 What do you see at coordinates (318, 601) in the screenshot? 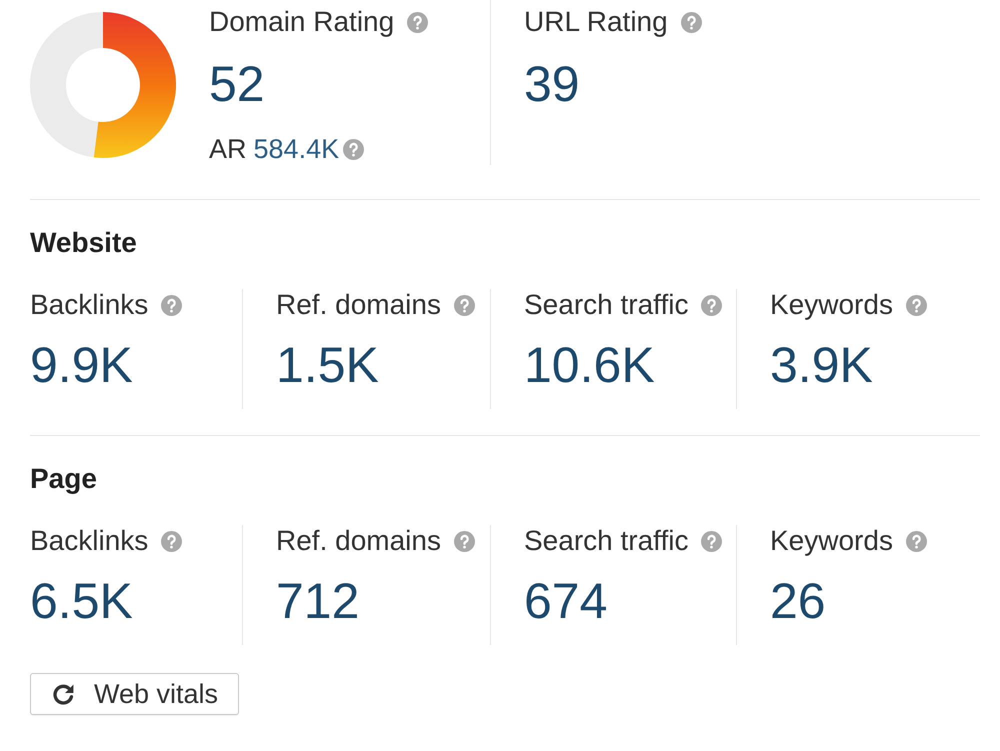
I see `metric-value: 712` at bounding box center [318, 601].